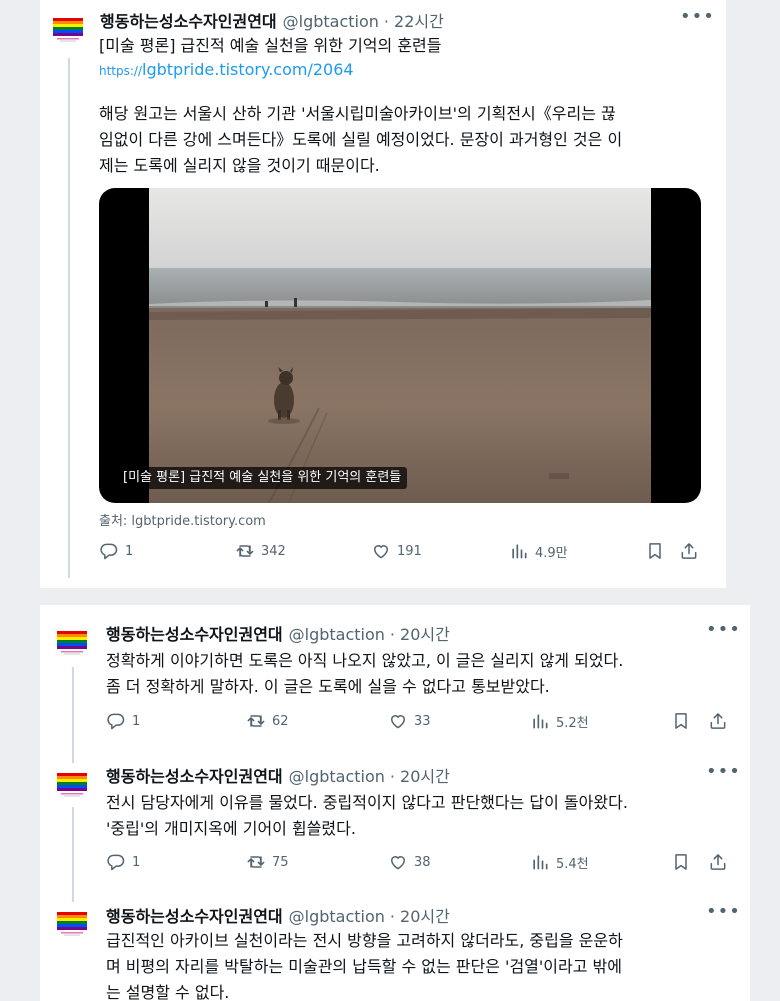 This screenshot has height=1001, width=780. What do you see at coordinates (328, 686) in the screenshot?
I see `body-line: 좀 더 정확하게 말하자. 이 글은 도록에 실을 수 없다고 통보받았다.` at bounding box center [328, 686].